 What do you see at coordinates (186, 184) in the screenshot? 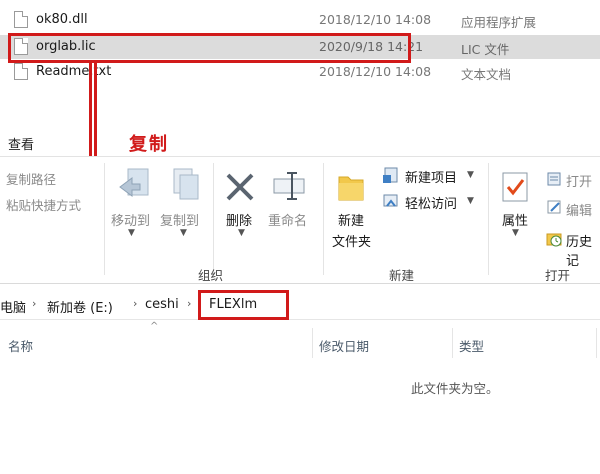
I see `copy-to-icon` at bounding box center [186, 184].